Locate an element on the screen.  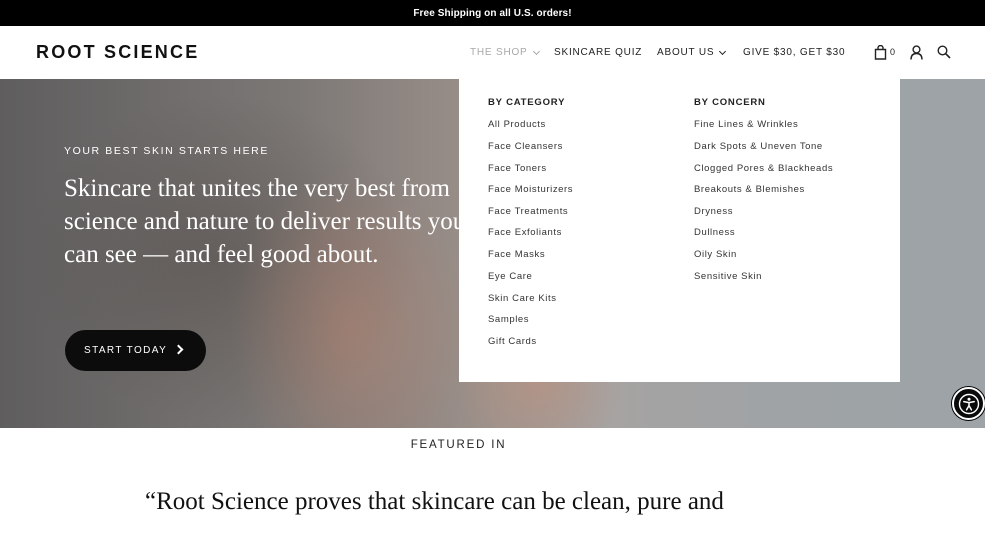
nav-about-us: ABOUT US is located at coordinates (692, 52).